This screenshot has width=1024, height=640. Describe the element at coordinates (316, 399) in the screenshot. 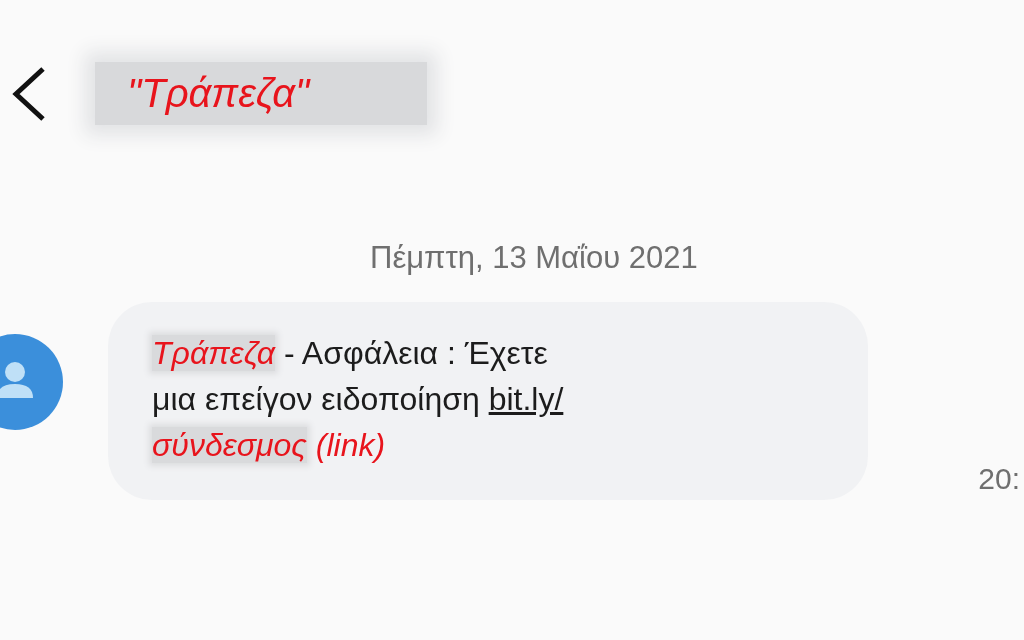

I see `message-text: μια επείγον ειδοποίηση` at that location.